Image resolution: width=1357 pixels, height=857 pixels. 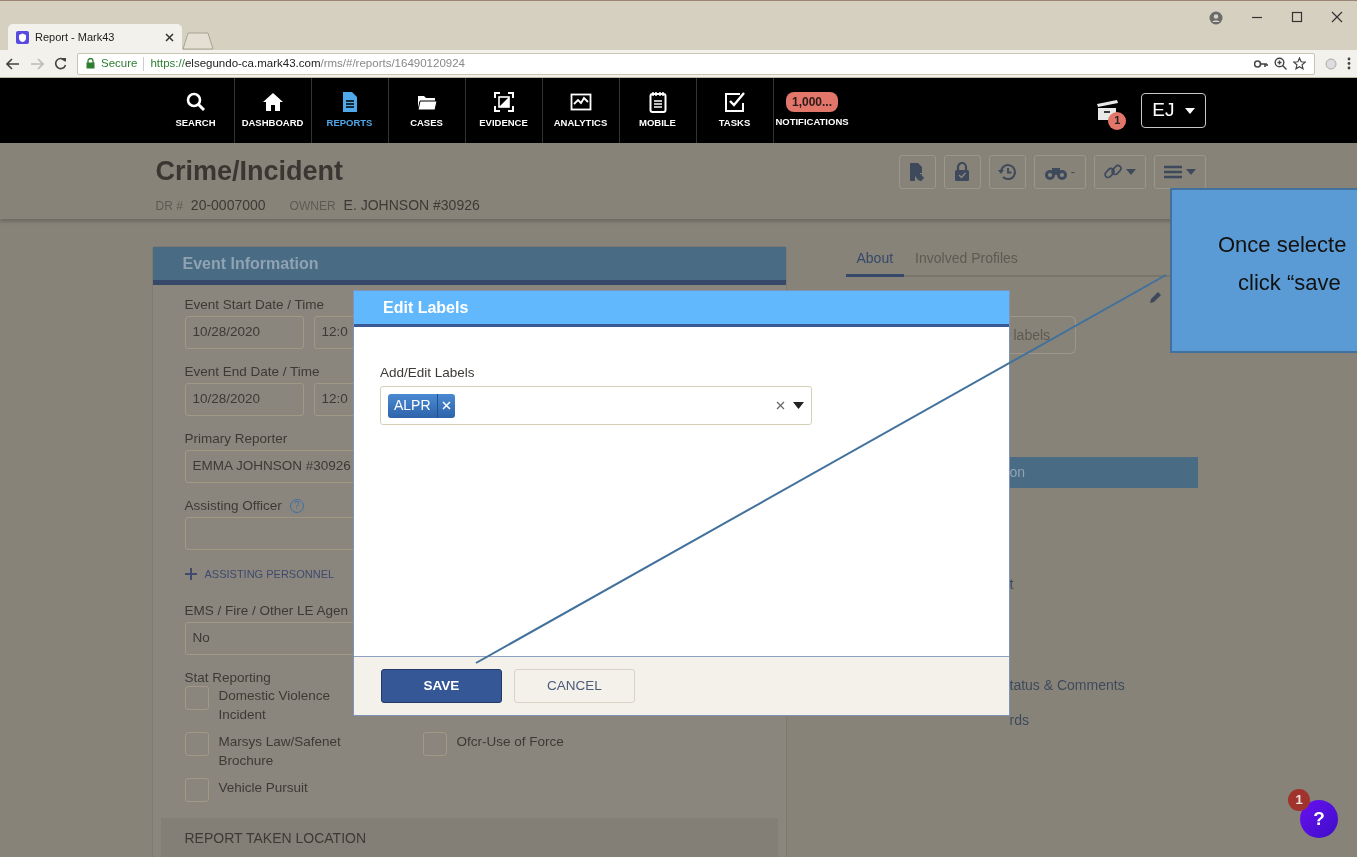 I want to click on plus-icon, so click(x=190, y=574).